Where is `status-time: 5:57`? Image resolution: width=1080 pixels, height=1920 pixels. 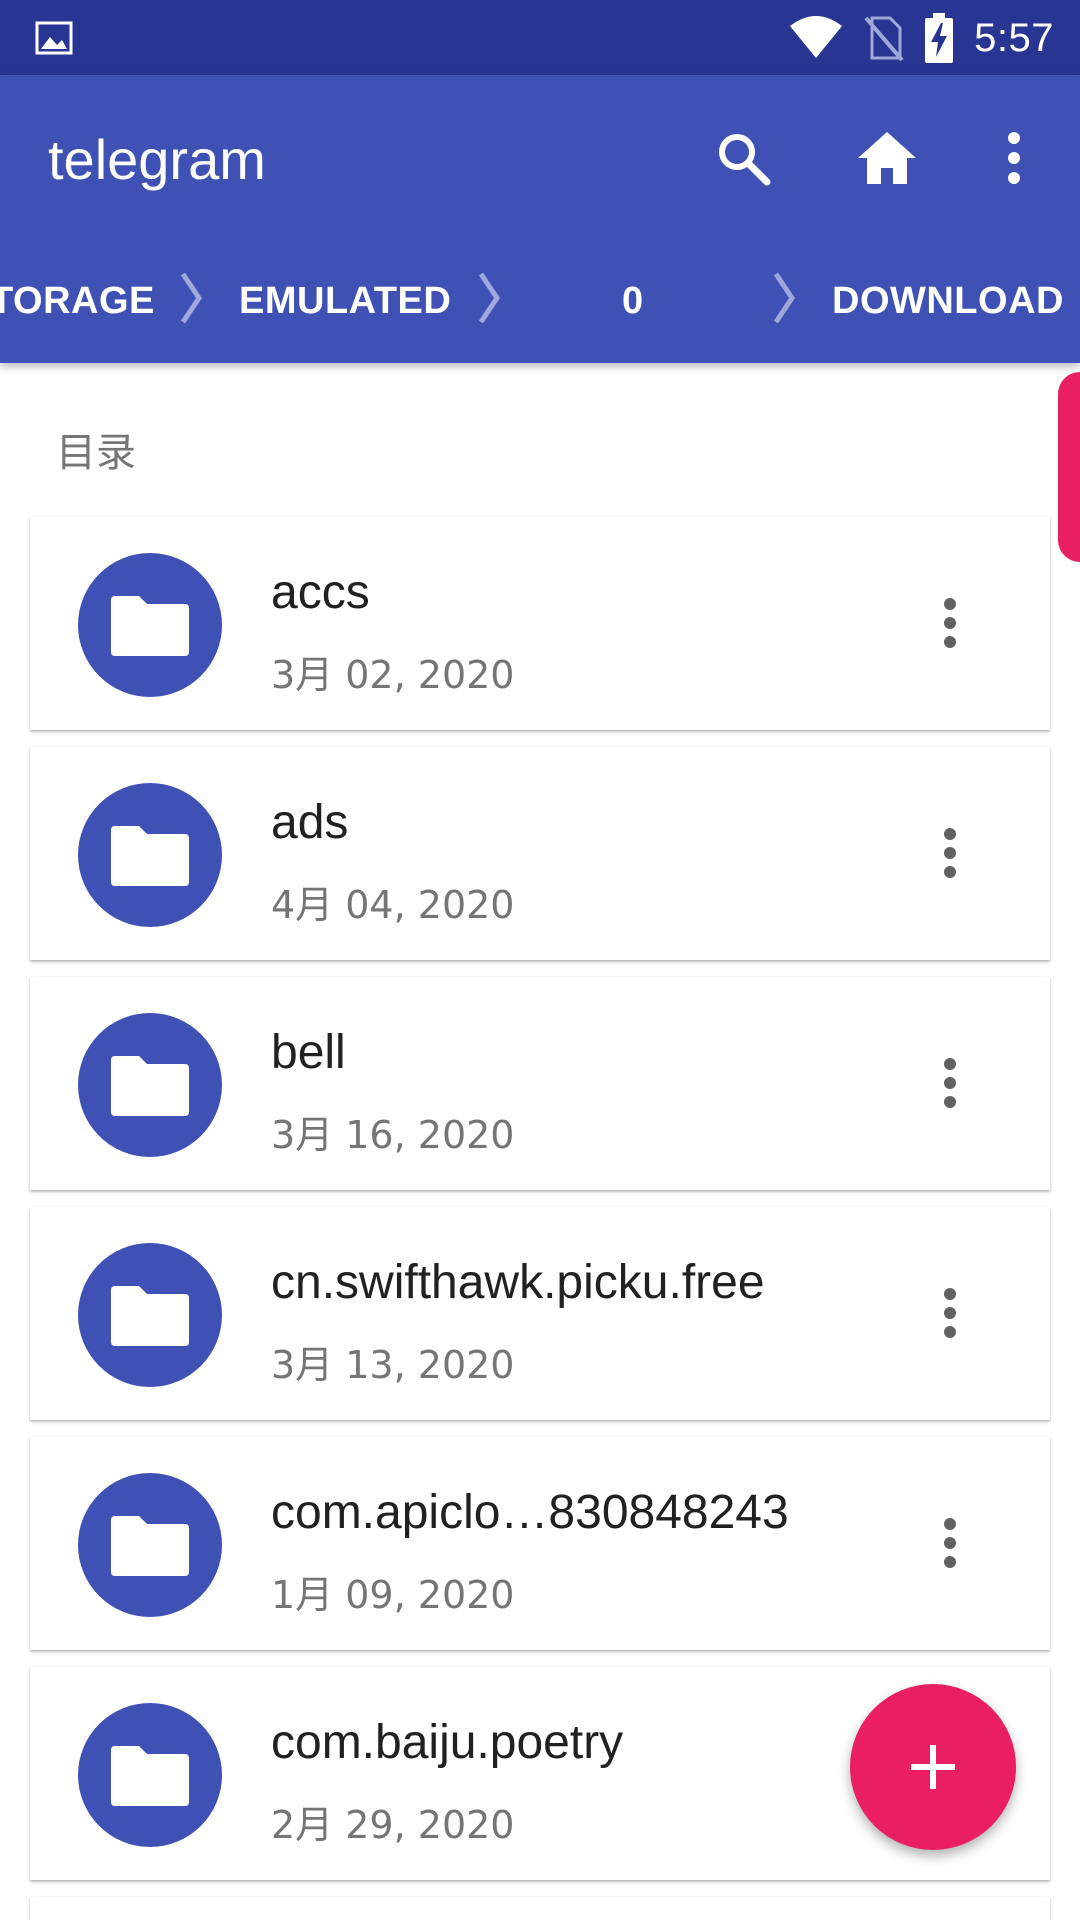 status-time: 5:57 is located at coordinates (1014, 37).